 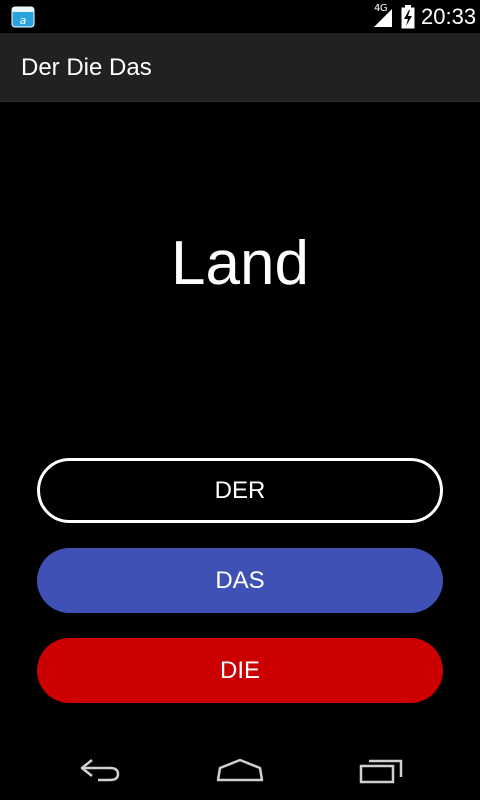 I want to click on navigation-bar, so click(x=240, y=769).